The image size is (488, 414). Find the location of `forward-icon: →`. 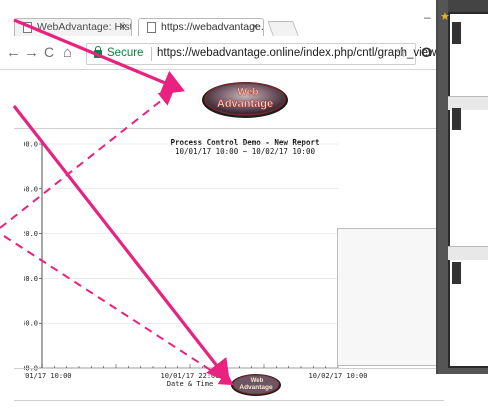

forward-icon: → is located at coordinates (31, 52).